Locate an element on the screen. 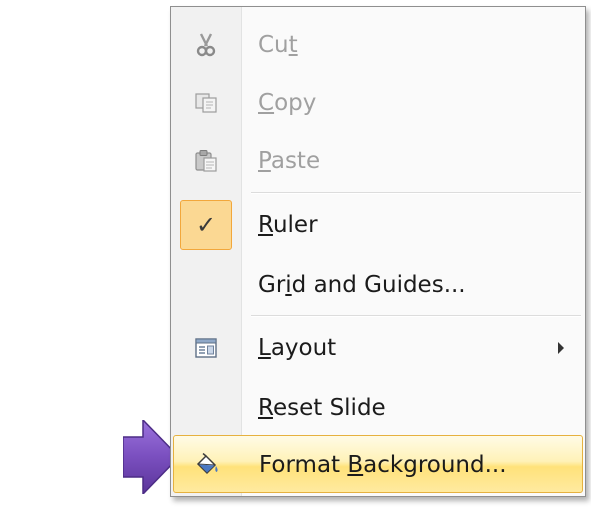 The image size is (591, 519). menu-item-reset-slide: Reset Slide is located at coordinates (378, 408).